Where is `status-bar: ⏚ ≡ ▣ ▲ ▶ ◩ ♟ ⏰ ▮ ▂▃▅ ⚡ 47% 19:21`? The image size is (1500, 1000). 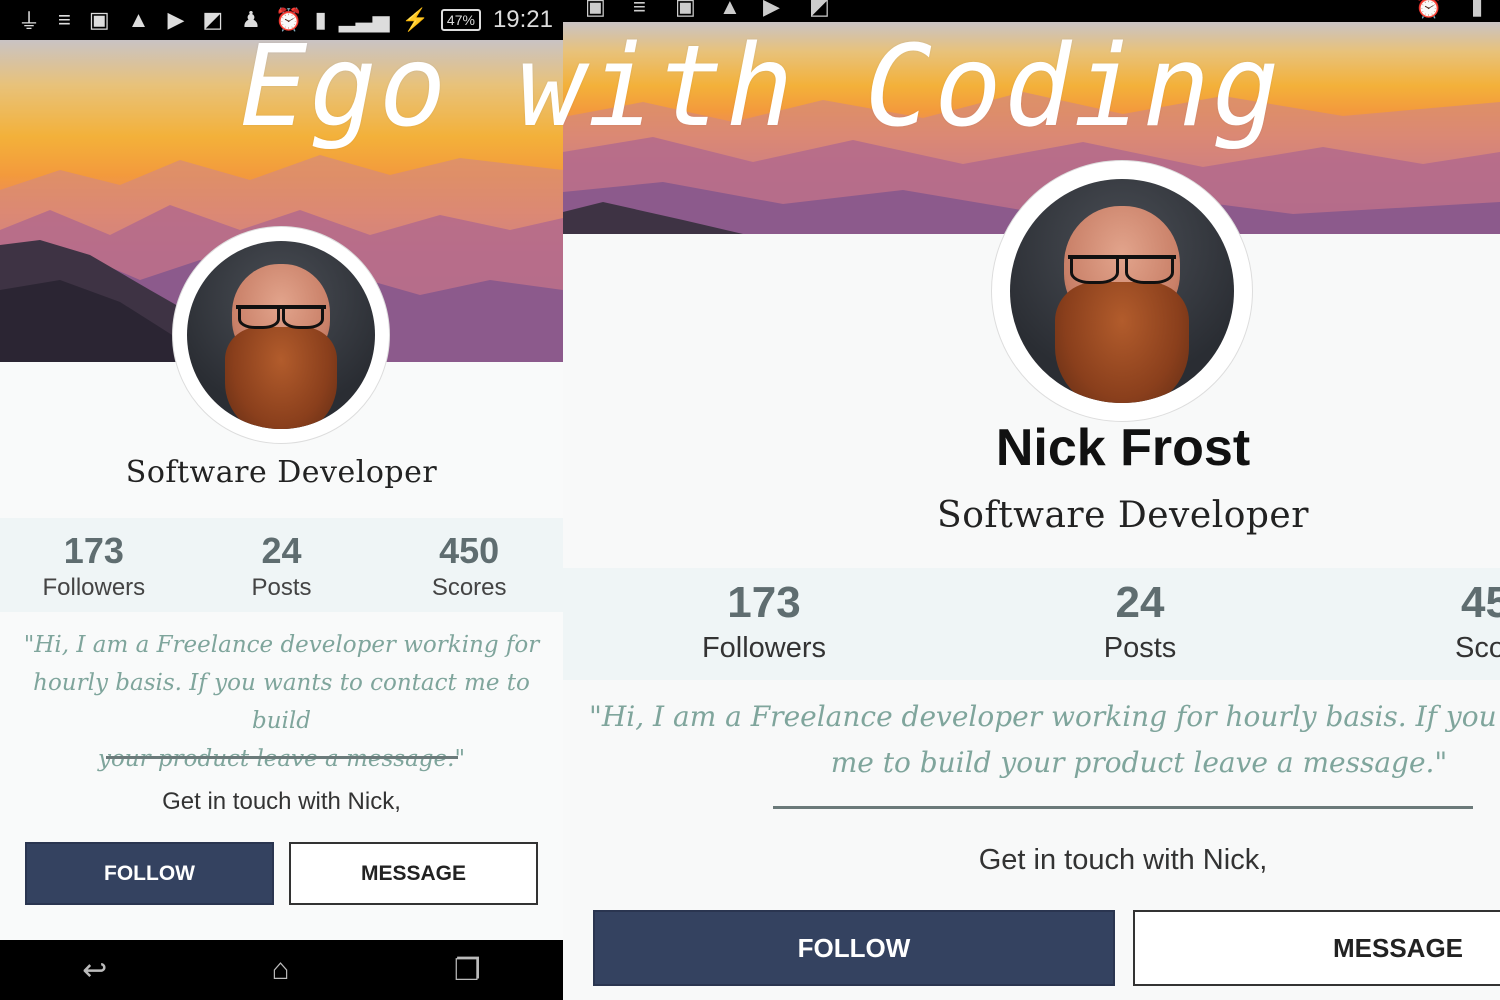
status-bar: ⏚ ≡ ▣ ▲ ▶ ◩ ♟ ⏰ ▮ ▂▃▅ ⚡ 47% 19:21 is located at coordinates (281, 20).